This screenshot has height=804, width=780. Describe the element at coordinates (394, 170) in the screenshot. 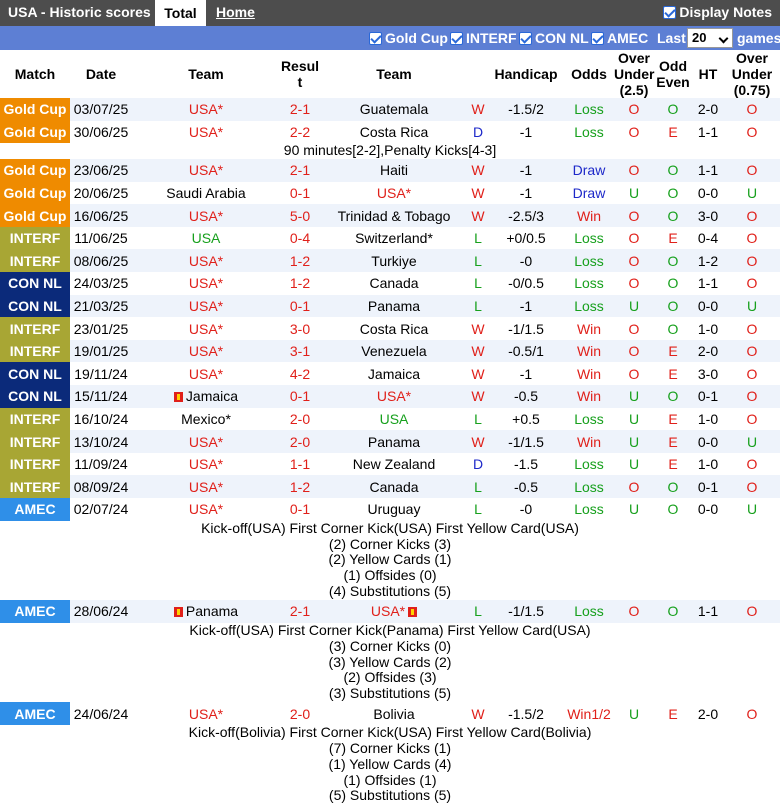

I see `away-team: Haiti` at that location.